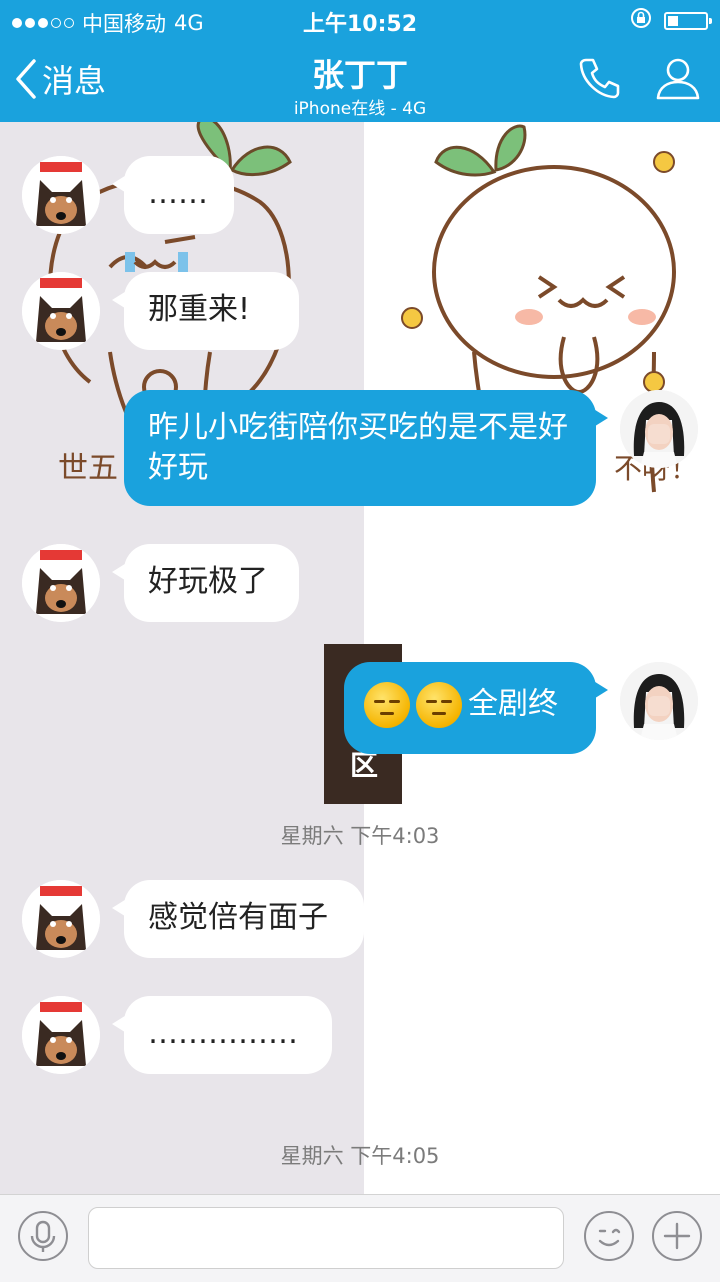 Image resolution: width=720 pixels, height=1282 pixels. What do you see at coordinates (360, 61) in the screenshot?
I see `top-header: 中国移动 4G 上午10:52 消息 张丁丁 iPhone在线 - 4G` at bounding box center [360, 61].